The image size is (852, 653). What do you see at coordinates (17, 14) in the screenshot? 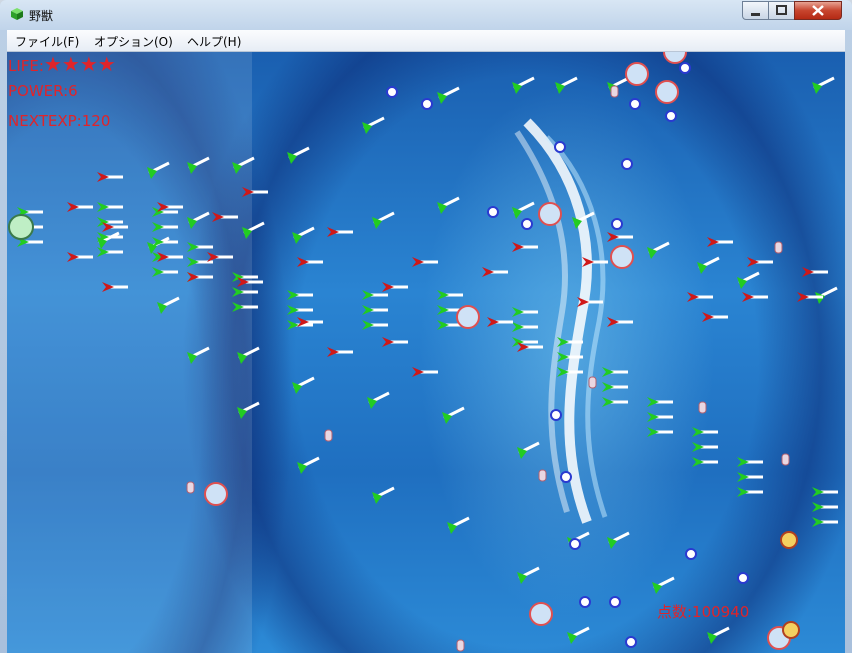
I see `app-cube-icon` at bounding box center [17, 14].